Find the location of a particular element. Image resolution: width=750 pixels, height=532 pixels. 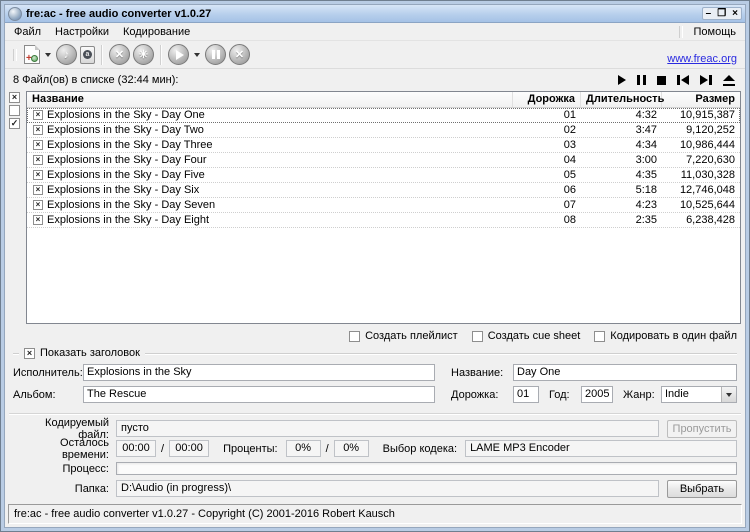

pause-icon is located at coordinates (215, 54).